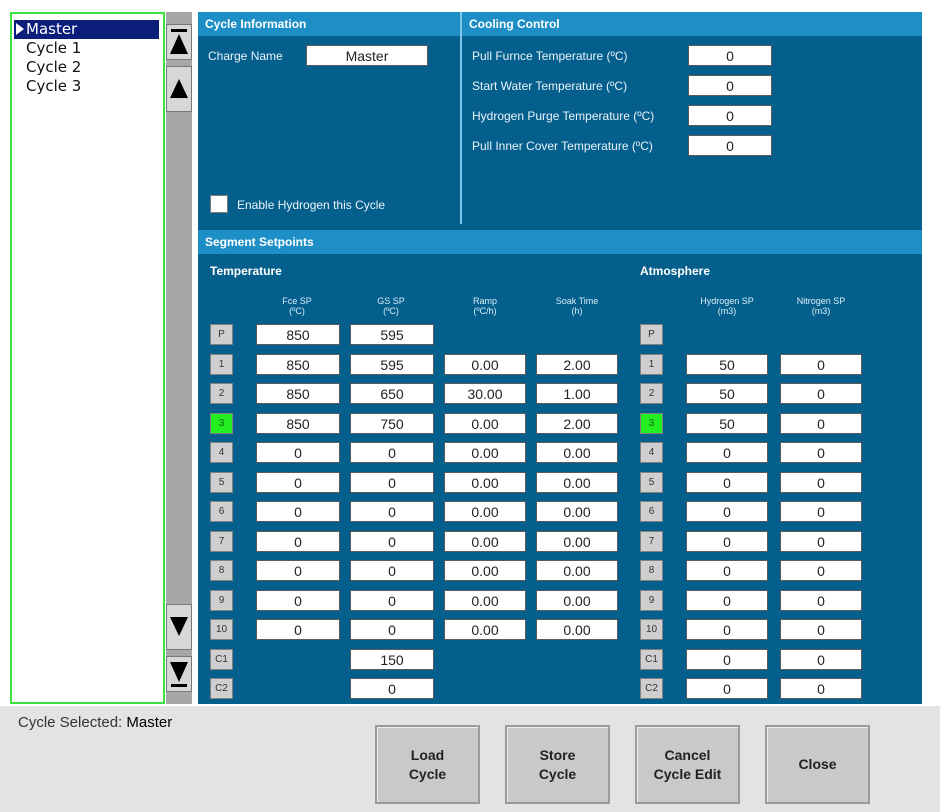 This screenshot has width=940, height=812. What do you see at coordinates (485, 393) in the screenshot?
I see `segment-ramp-field: 30.00` at bounding box center [485, 393].